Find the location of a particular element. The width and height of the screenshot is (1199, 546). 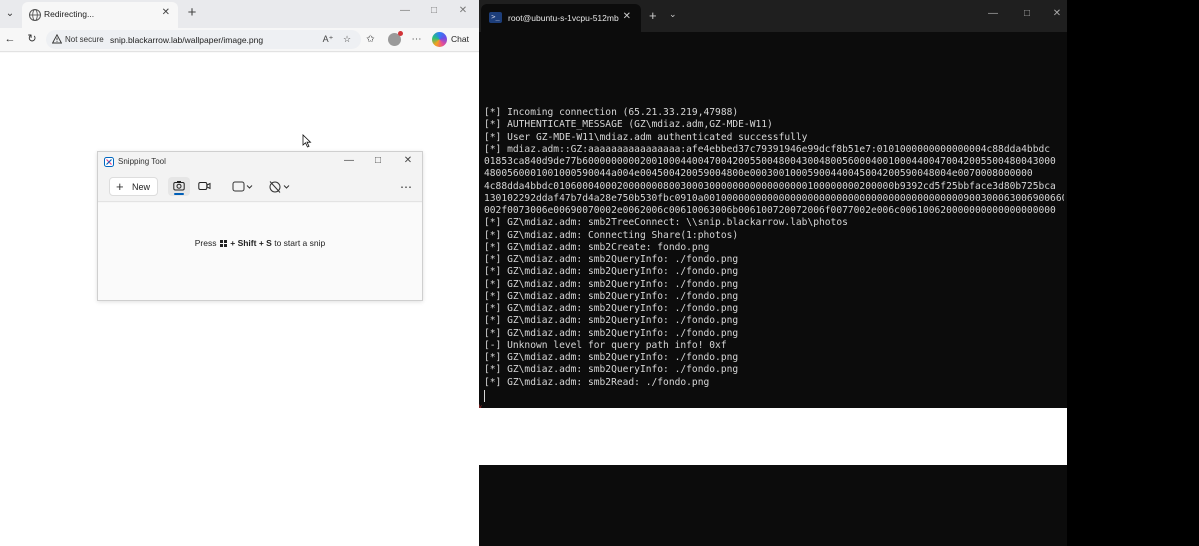

camera-icon is located at coordinates (179, 186).